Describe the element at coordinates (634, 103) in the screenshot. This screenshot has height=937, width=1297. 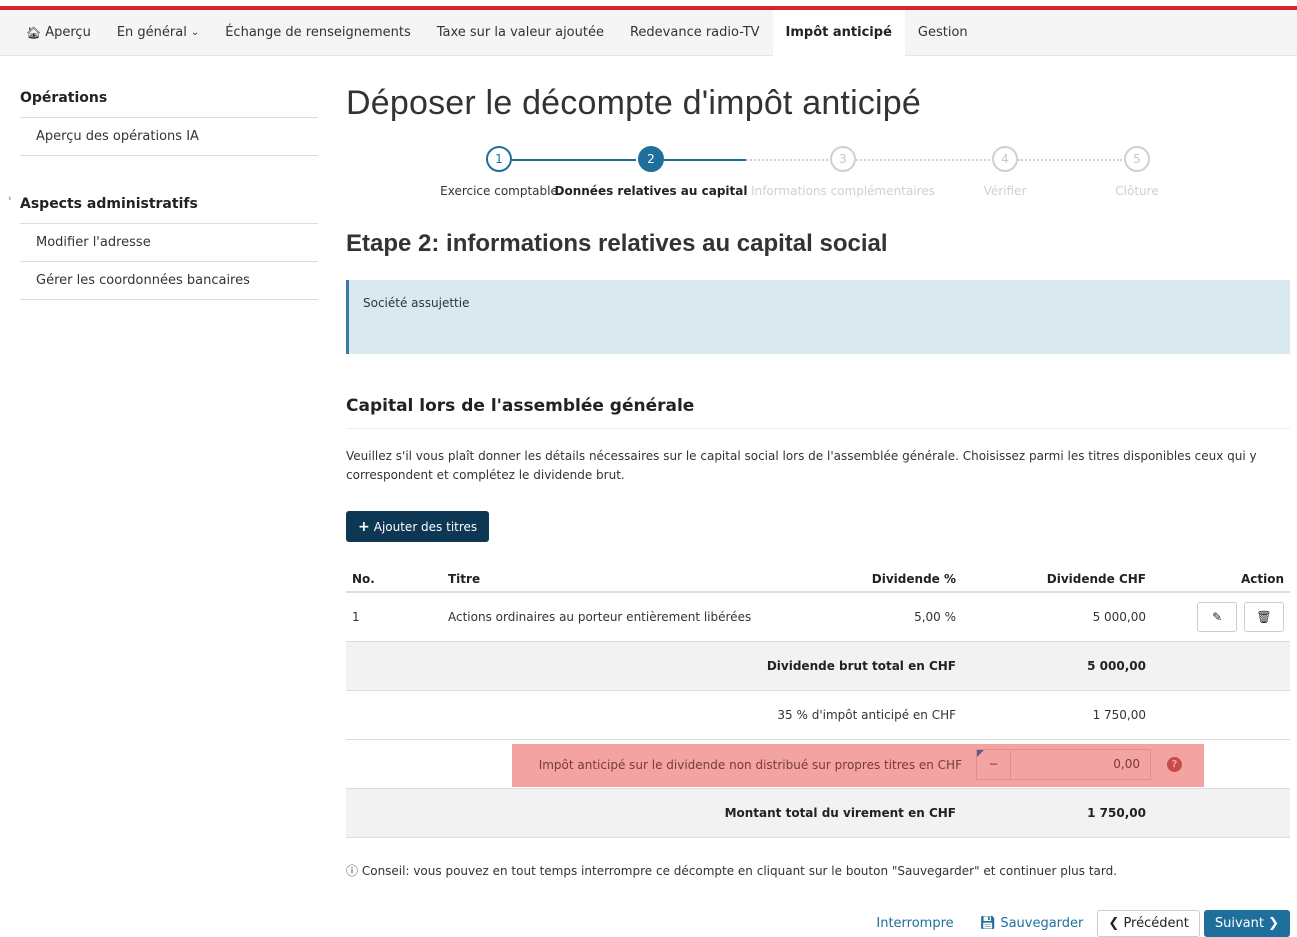
I see `page-title: Déposer le décompte d'impôt anticipé` at that location.